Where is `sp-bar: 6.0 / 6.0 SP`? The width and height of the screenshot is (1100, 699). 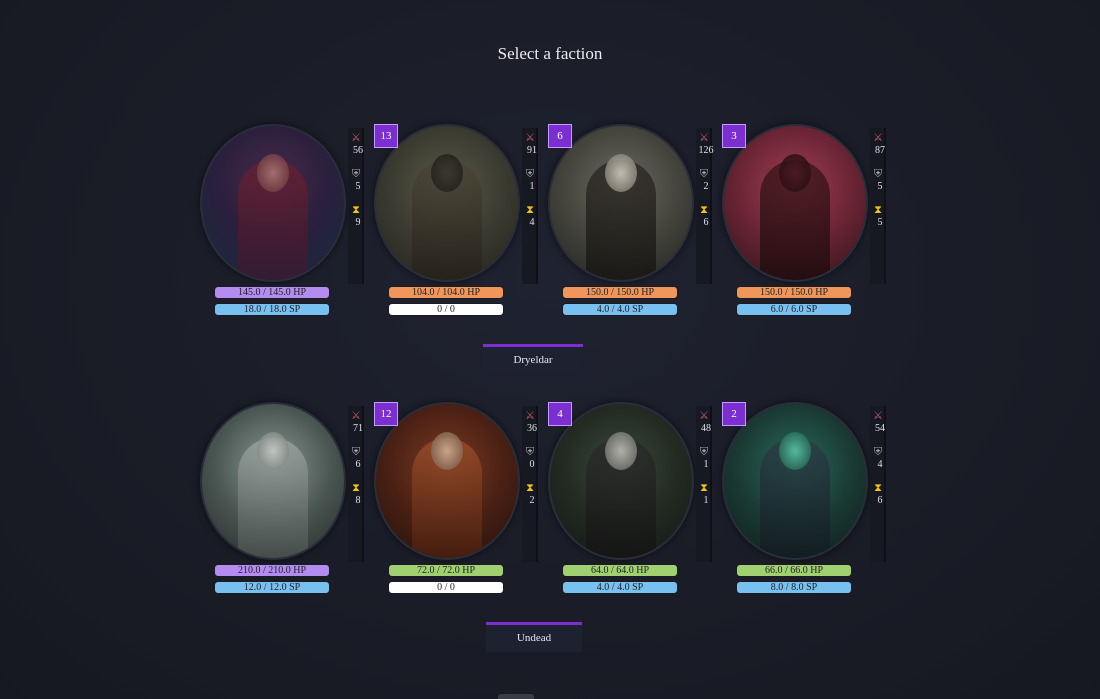
sp-bar: 6.0 / 6.0 SP is located at coordinates (794, 309).